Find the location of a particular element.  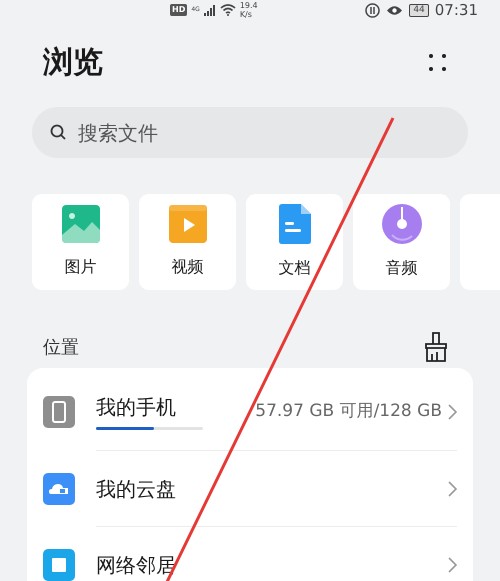

location-name: 我的云盘 is located at coordinates (136, 488).